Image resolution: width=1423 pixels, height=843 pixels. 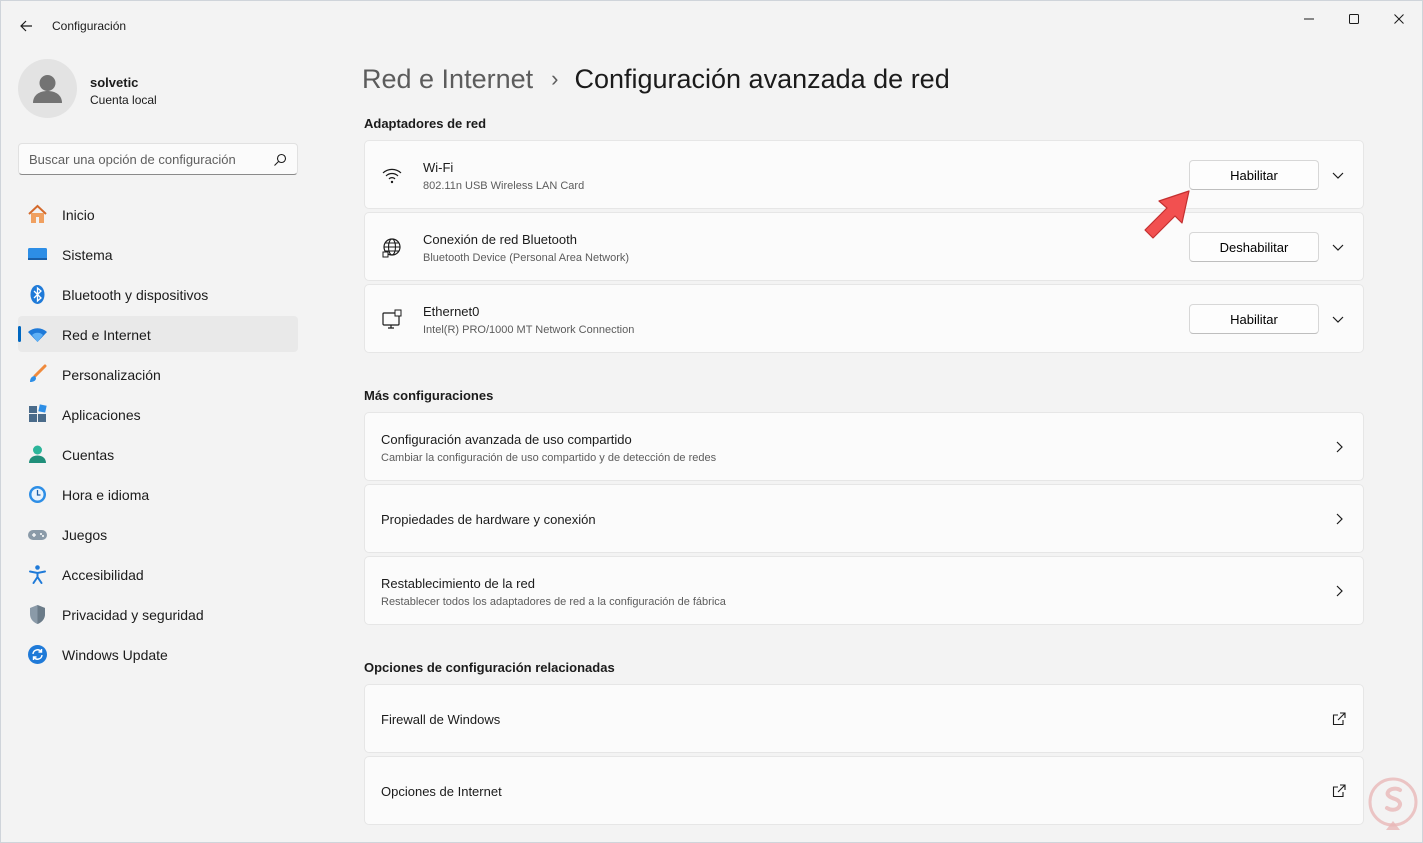 I want to click on adapter-name: Ethernet0, so click(x=451, y=311).